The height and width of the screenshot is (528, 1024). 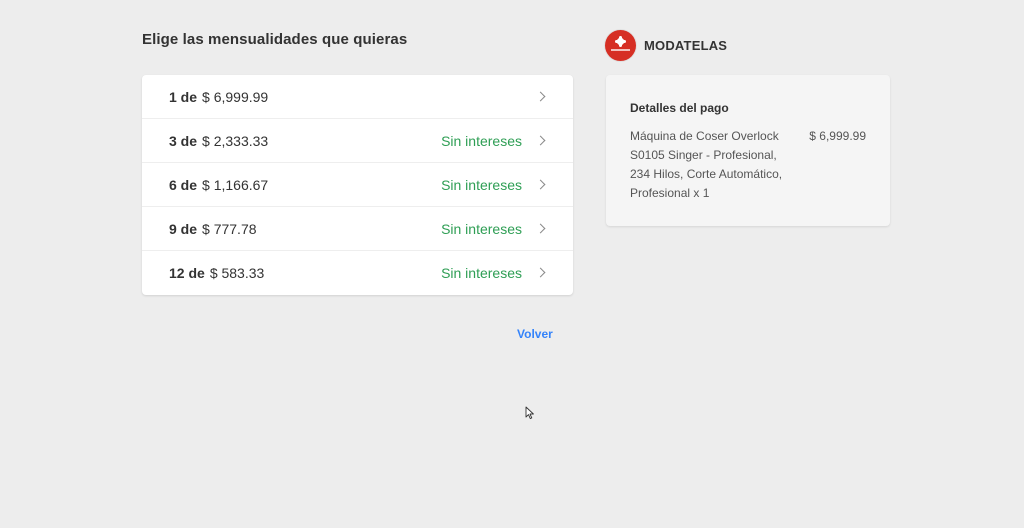 What do you see at coordinates (235, 185) in the screenshot?
I see `installment-amount: $ 1,166.67` at bounding box center [235, 185].